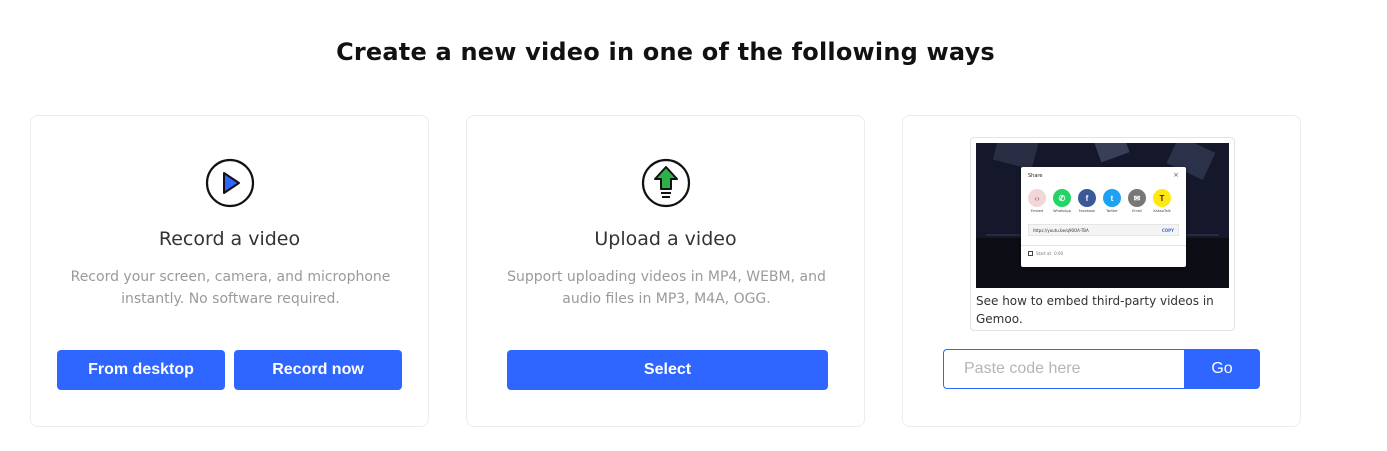  Describe the element at coordinates (1062, 211) in the screenshot. I see `share-item-label: WhatsApp` at that location.